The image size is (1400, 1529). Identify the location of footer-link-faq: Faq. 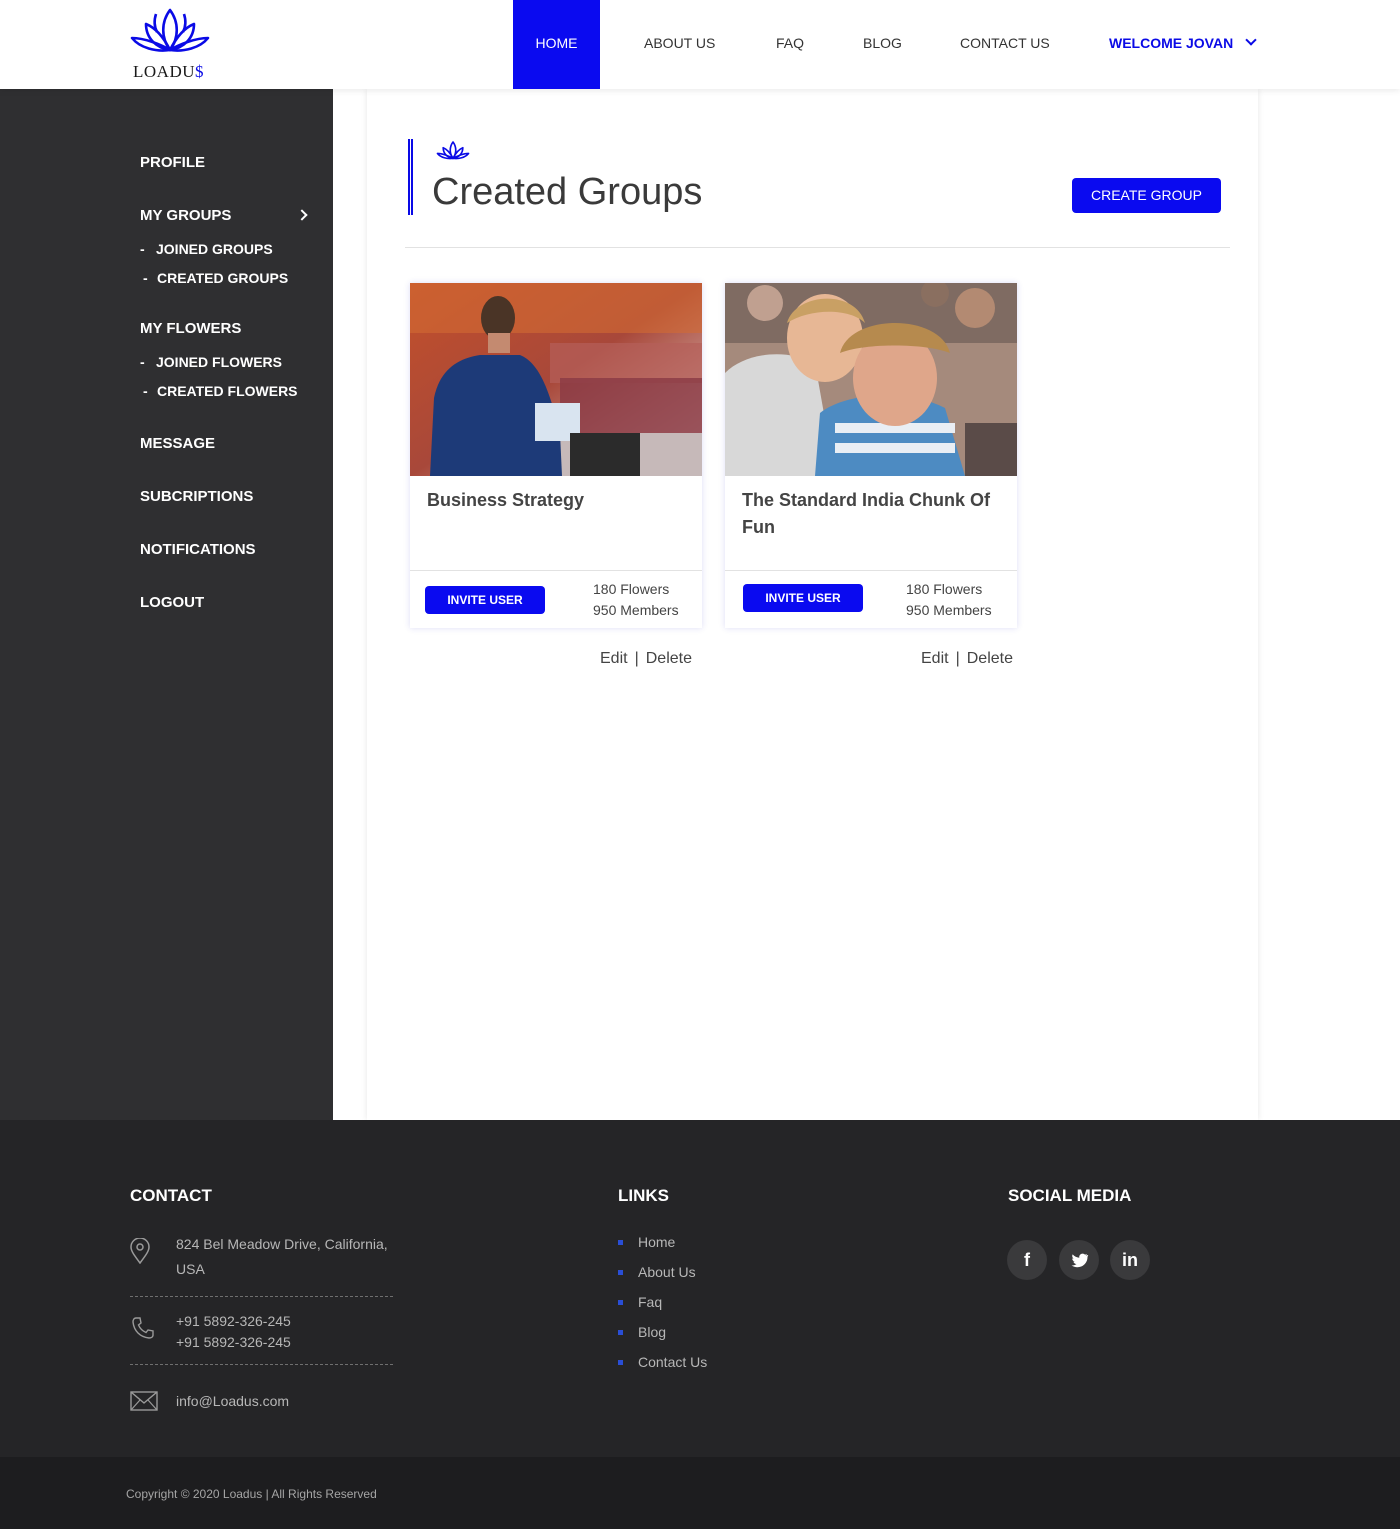
(640, 1302).